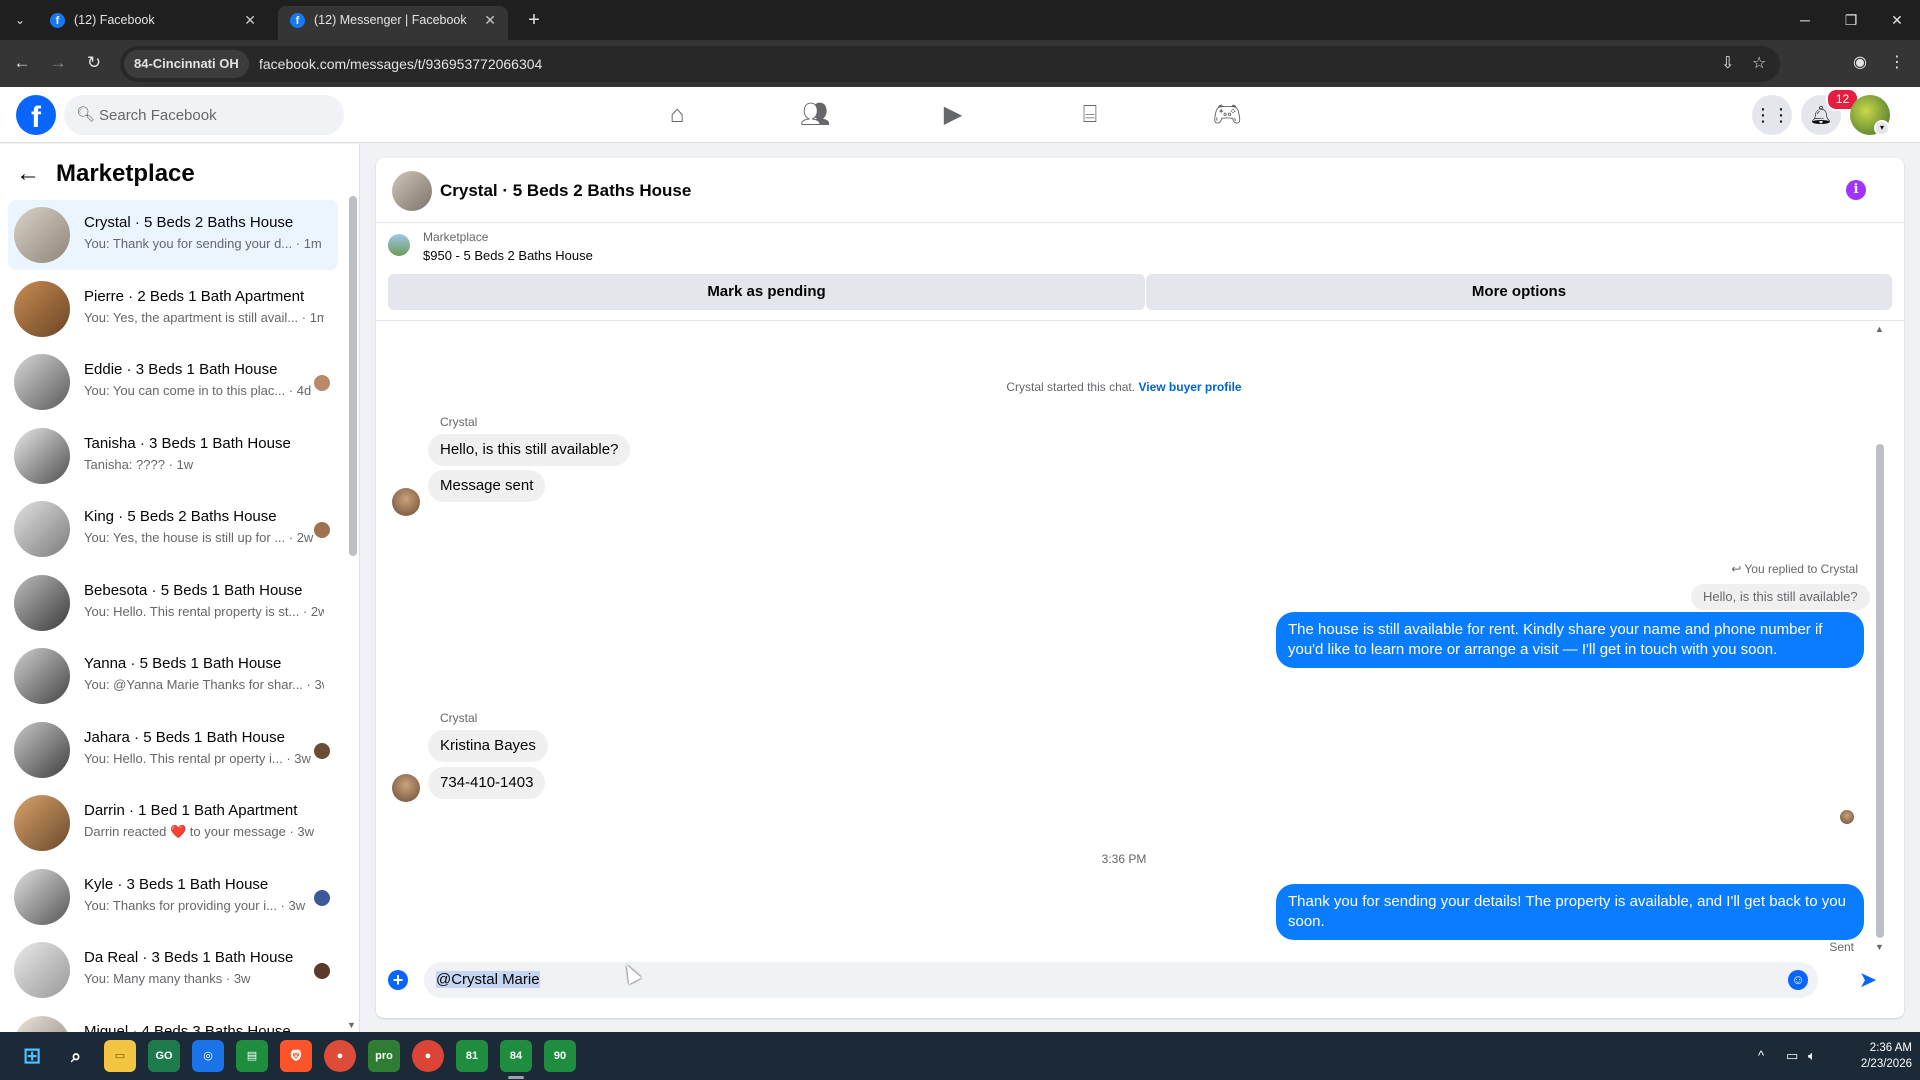 Image resolution: width=1920 pixels, height=1080 pixels. Describe the element at coordinates (400, 64) in the screenshot. I see `url-text: facebook.com/messages/t/936953772066304` at that location.